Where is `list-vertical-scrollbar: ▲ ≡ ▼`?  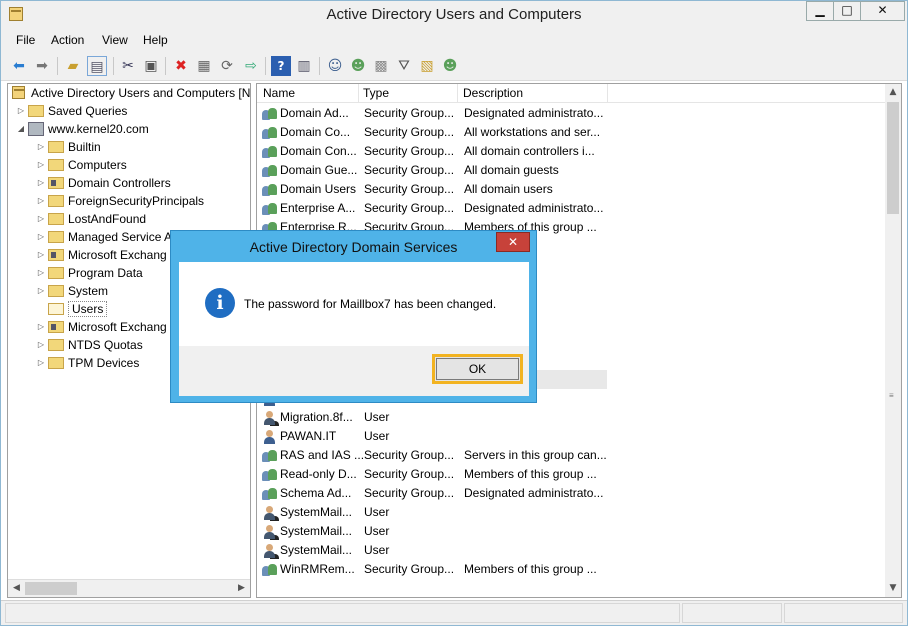
list-vertical-scrollbar: ▲ ≡ ▼ is located at coordinates (893, 340).